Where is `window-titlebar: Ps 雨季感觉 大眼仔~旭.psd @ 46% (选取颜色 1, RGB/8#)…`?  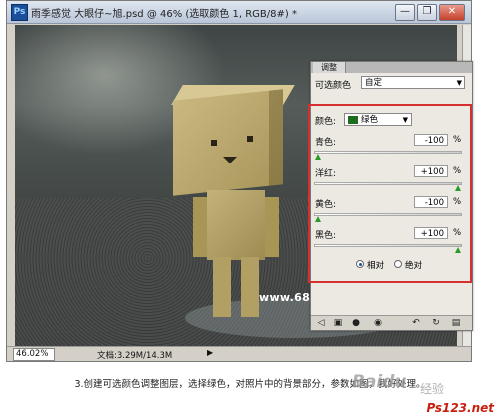 window-titlebar: Ps 雨季感觉 大眼仔~旭.psd @ 46% (选取颜色 1, RGB/8#)… is located at coordinates (239, 12).